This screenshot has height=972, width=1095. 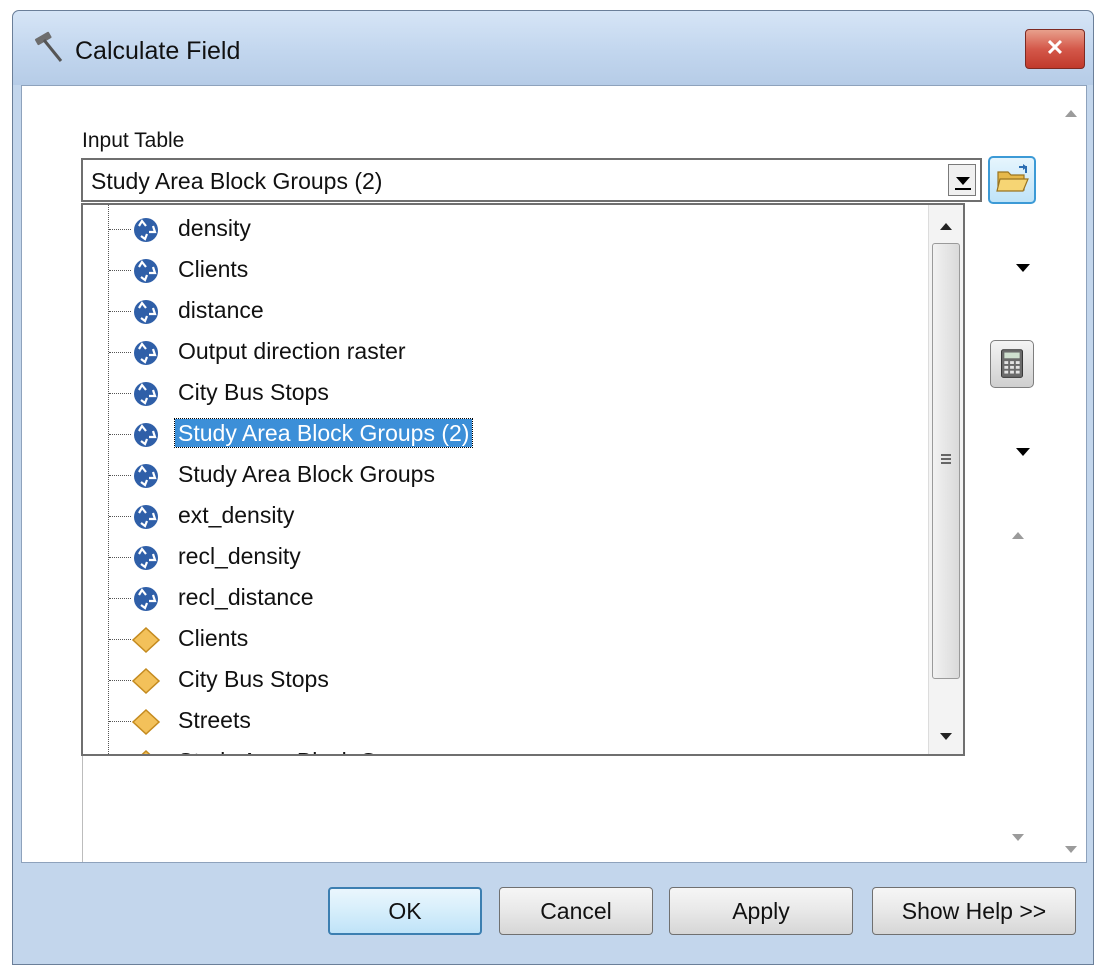 I want to click on type-combobox, so click(x=1001, y=452).